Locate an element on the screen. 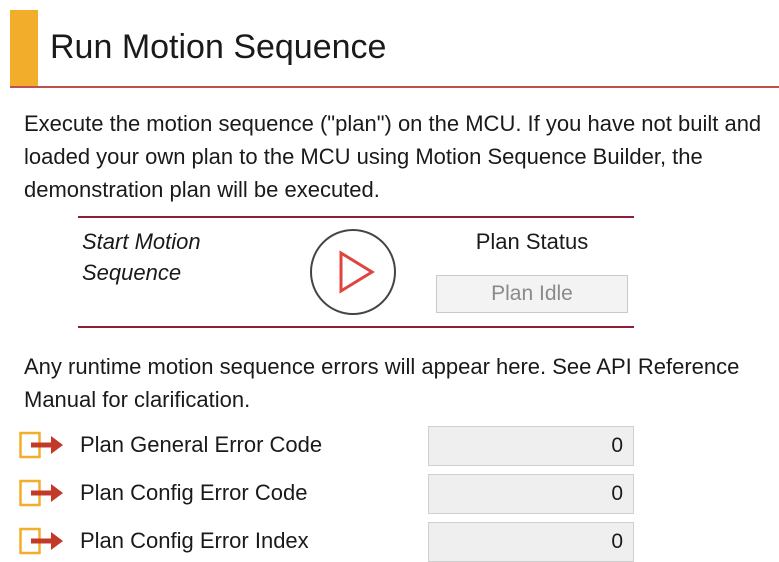 The height and width of the screenshot is (562, 779). error-label: Plan Config Error Code is located at coordinates (194, 492).